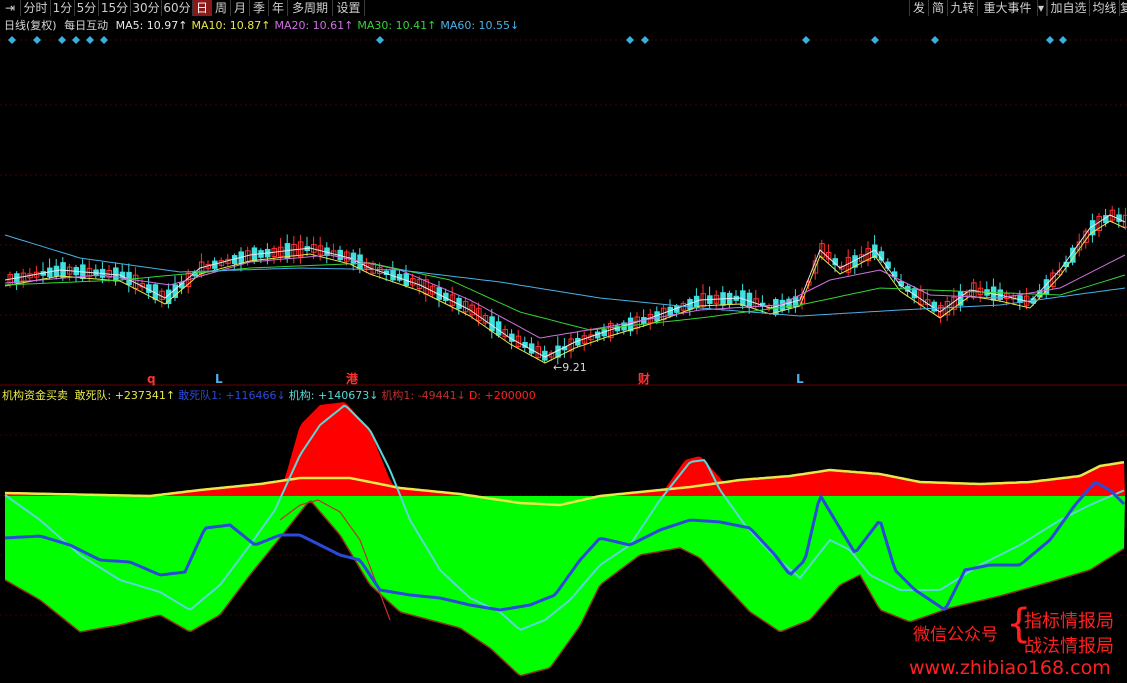 This screenshot has width=1127, height=683. Describe the element at coordinates (1010, 668) in the screenshot. I see `watermark-url: www.zhibiao168.com` at that location.